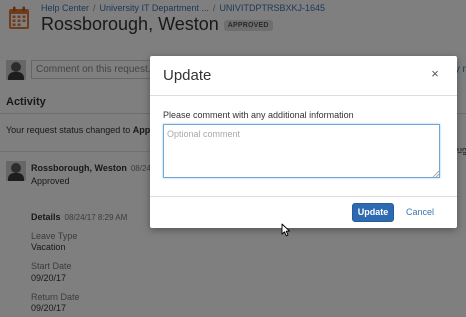 Image resolution: width=466 pixels, height=317 pixels. What do you see at coordinates (301, 151) in the screenshot?
I see `comment-textarea` at bounding box center [301, 151].